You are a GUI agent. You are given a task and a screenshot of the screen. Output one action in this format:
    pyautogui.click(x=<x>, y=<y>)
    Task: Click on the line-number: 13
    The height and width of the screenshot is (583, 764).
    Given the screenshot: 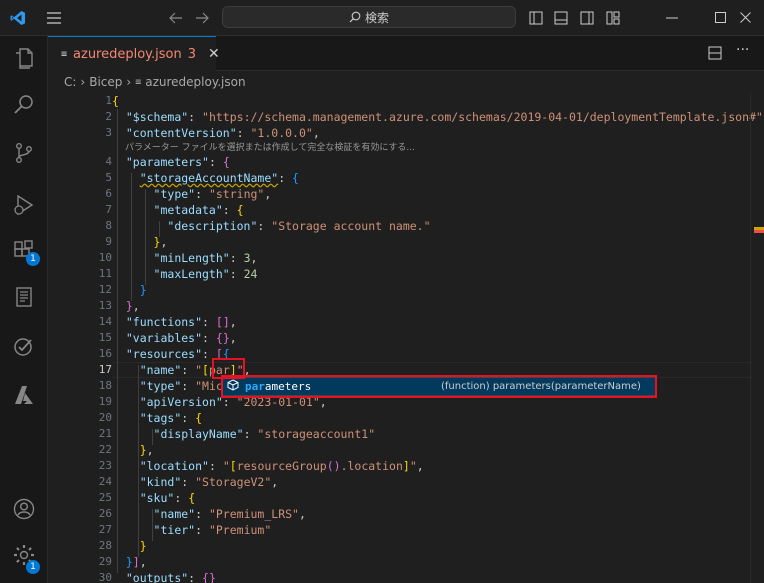 What is the action you would take?
    pyautogui.click(x=105, y=305)
    